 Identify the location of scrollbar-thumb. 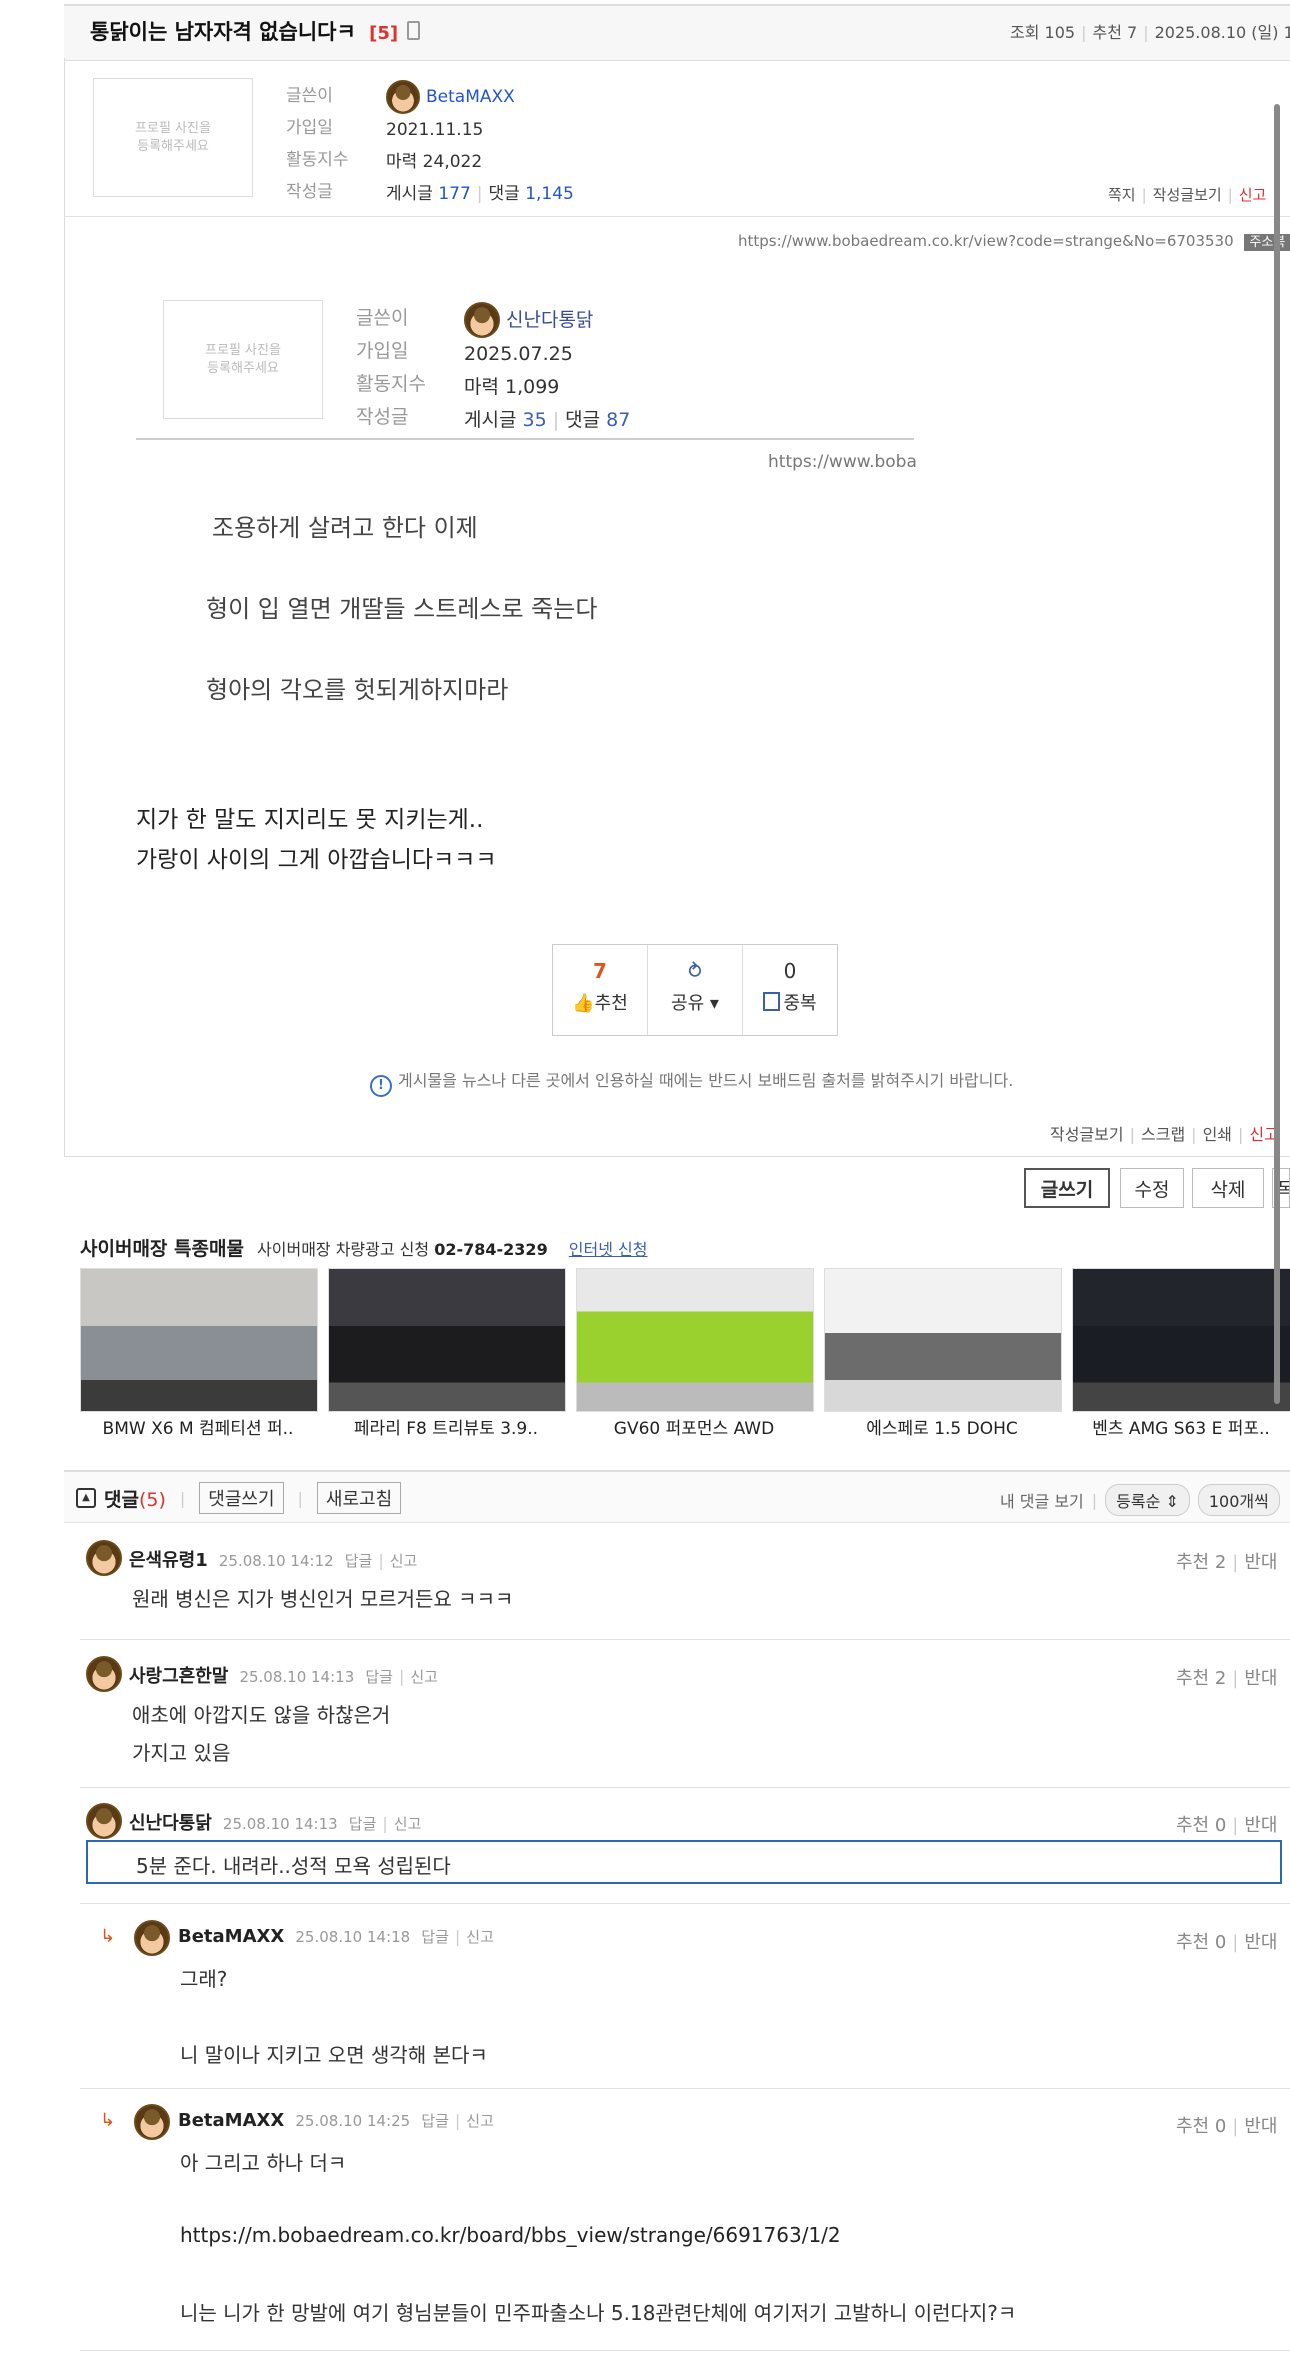
(1277, 754).